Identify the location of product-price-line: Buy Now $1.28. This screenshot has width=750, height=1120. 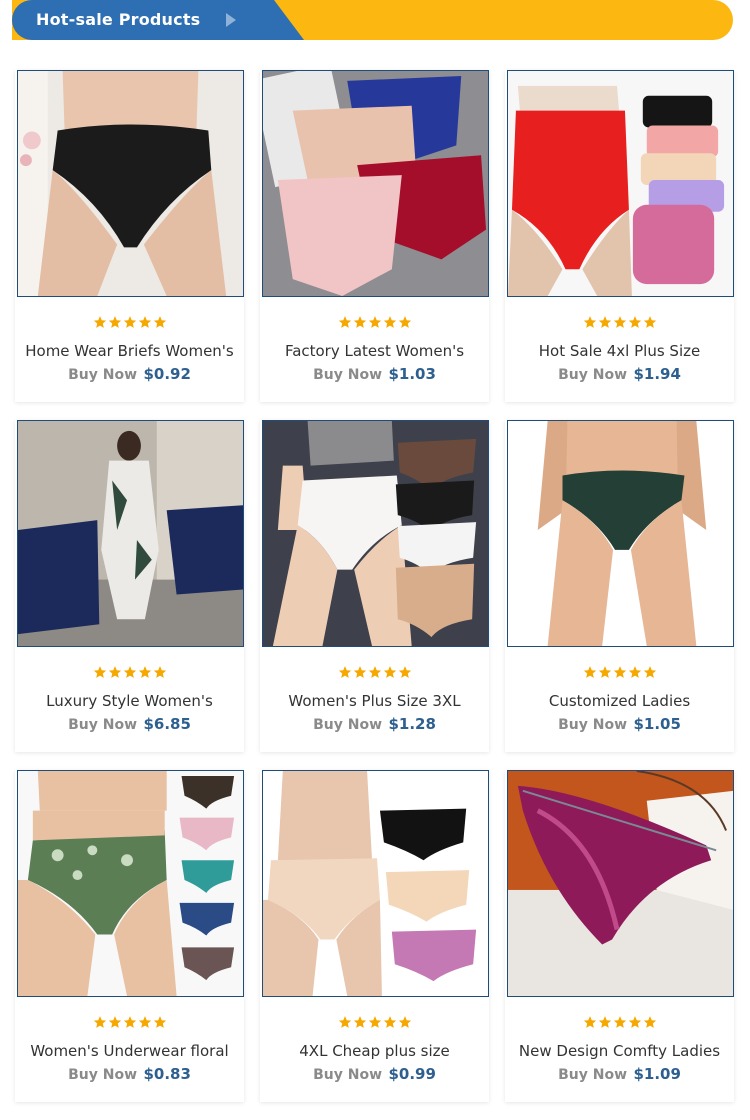
(374, 724).